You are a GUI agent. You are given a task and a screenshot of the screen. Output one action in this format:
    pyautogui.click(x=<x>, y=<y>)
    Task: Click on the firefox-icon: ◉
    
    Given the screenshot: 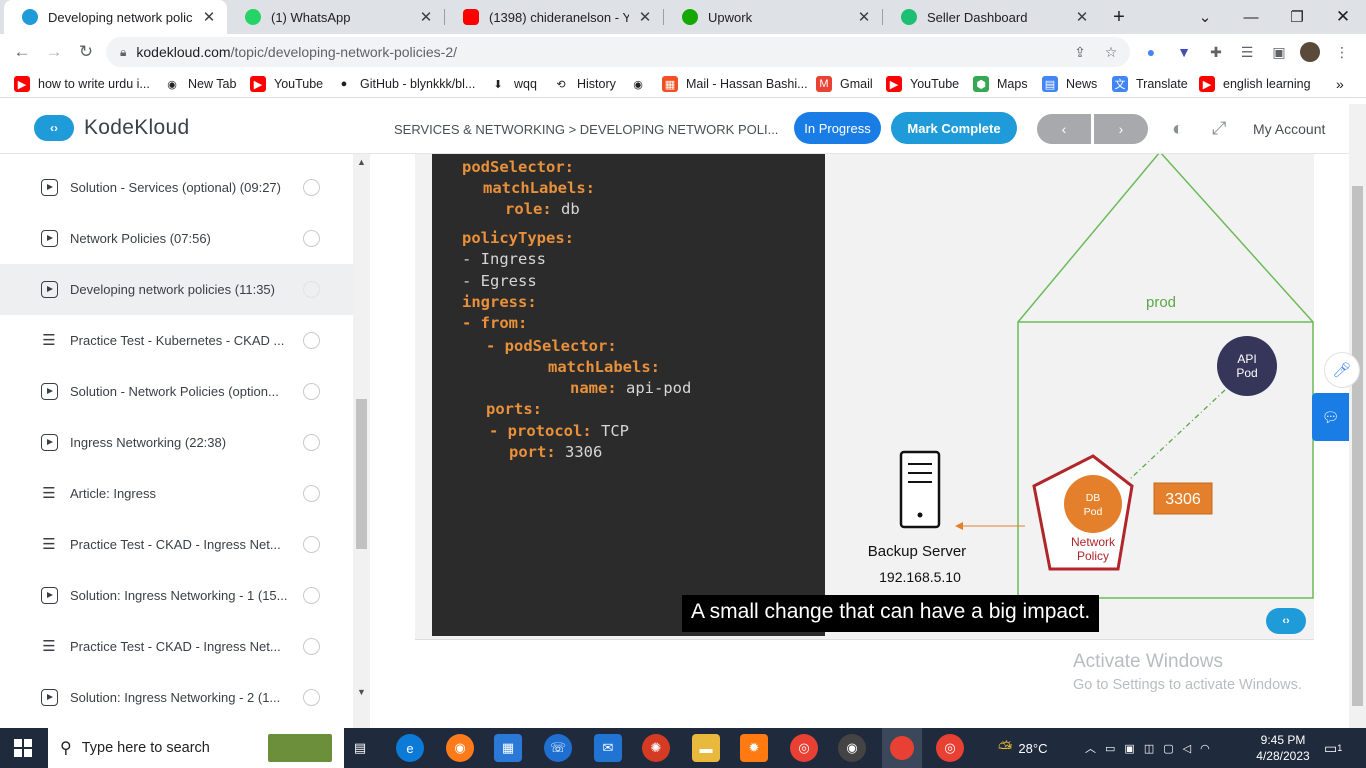 What is the action you would take?
    pyautogui.click(x=460, y=748)
    